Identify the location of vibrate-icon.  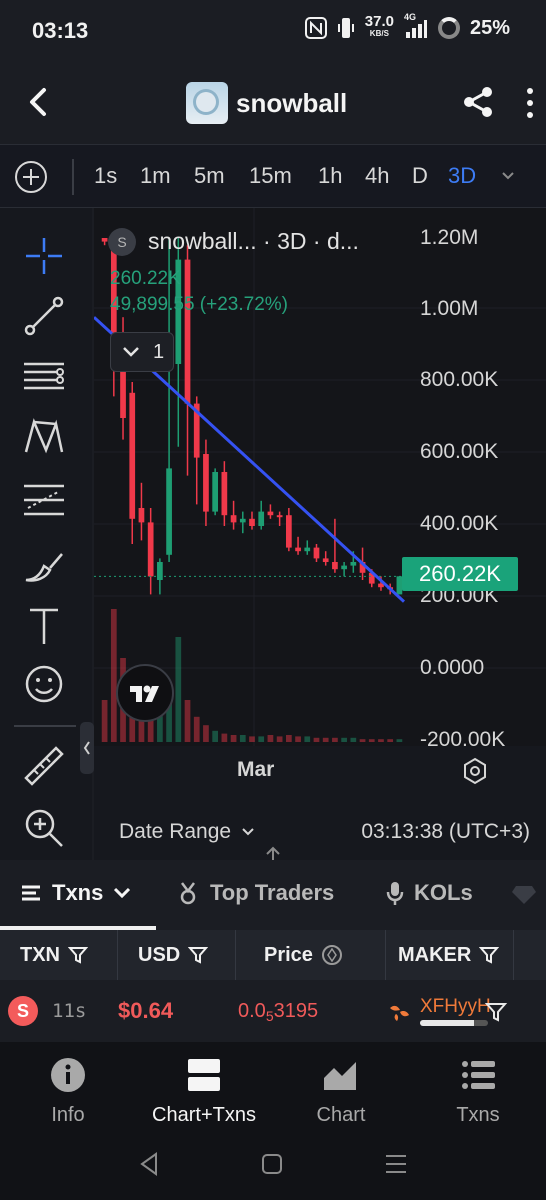
(345, 28).